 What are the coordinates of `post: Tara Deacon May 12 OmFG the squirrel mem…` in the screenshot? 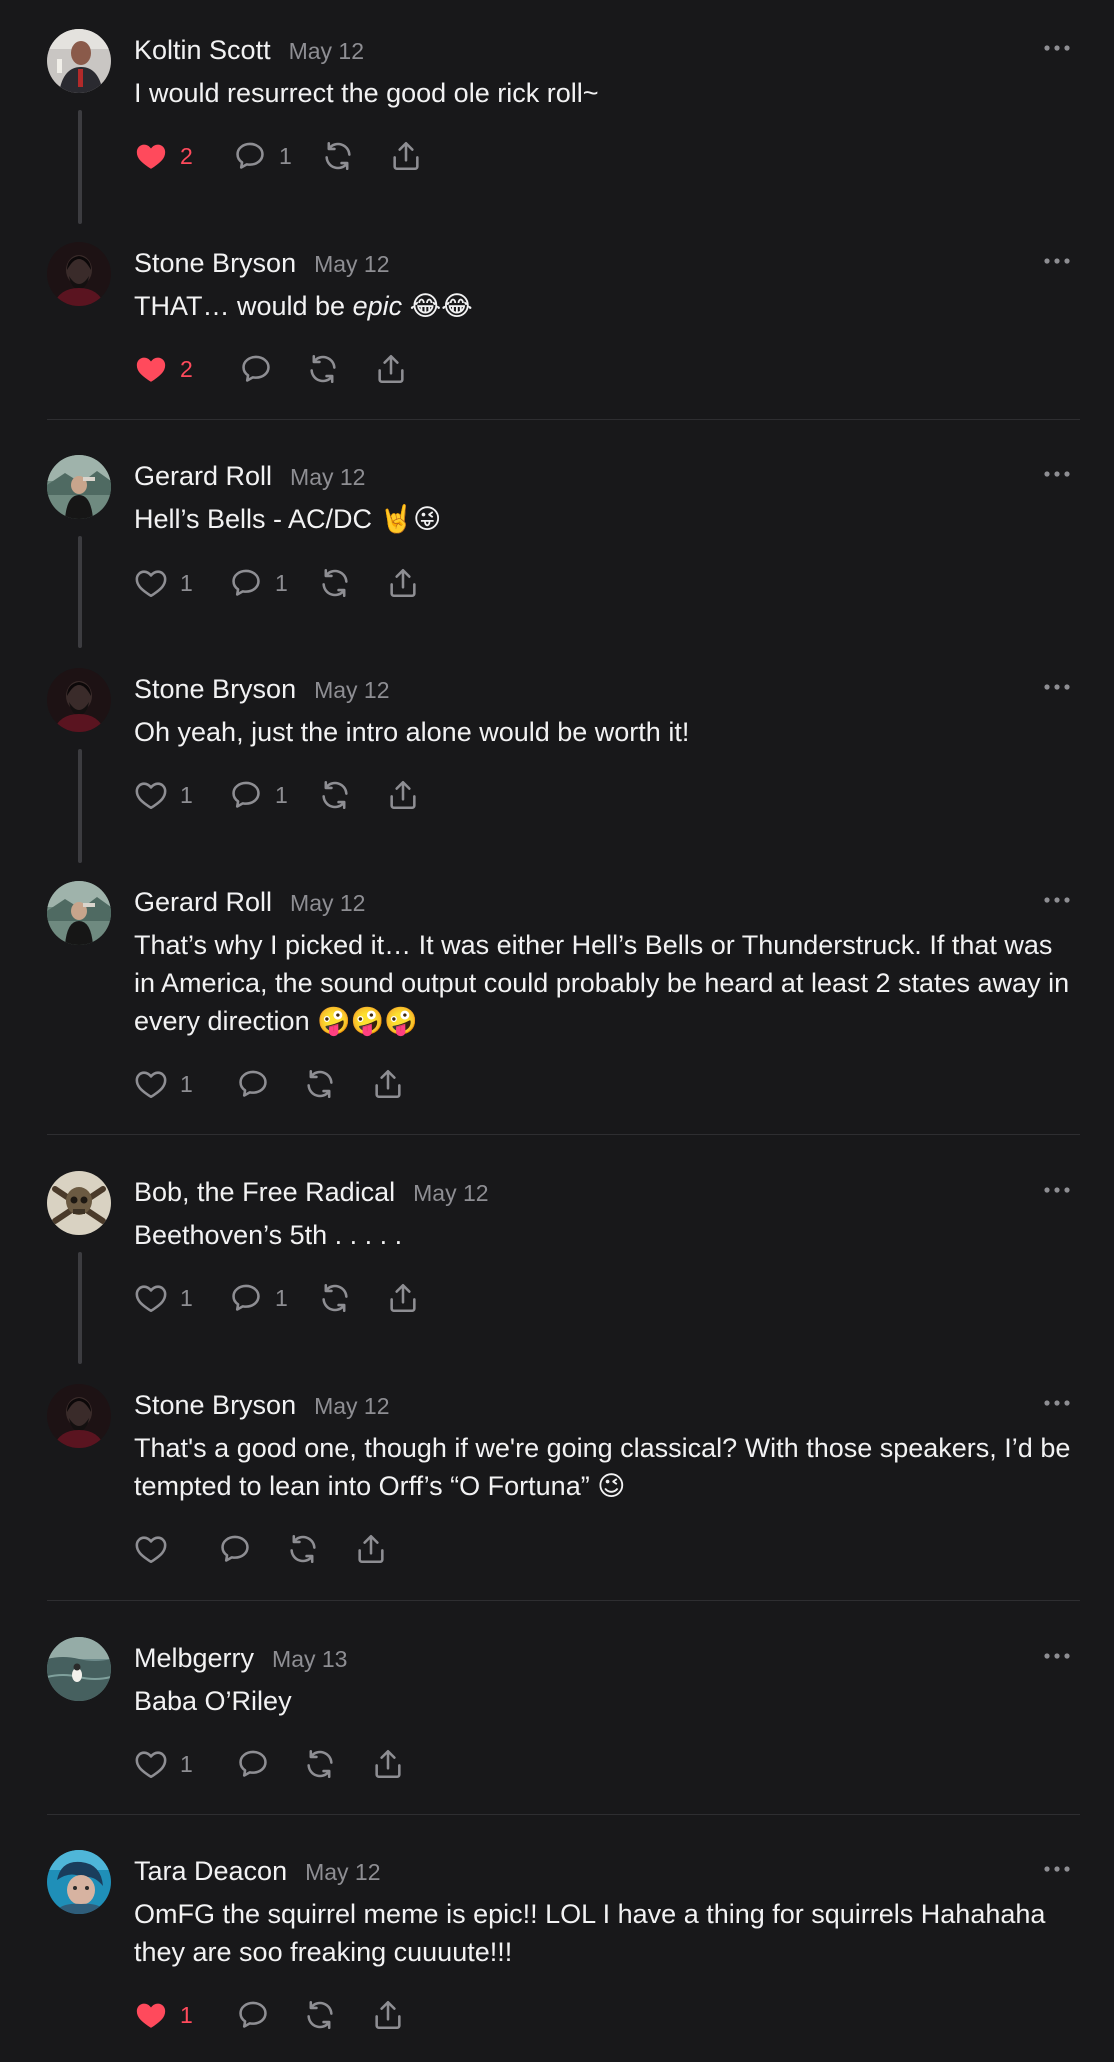 It's located at (557, 1941).